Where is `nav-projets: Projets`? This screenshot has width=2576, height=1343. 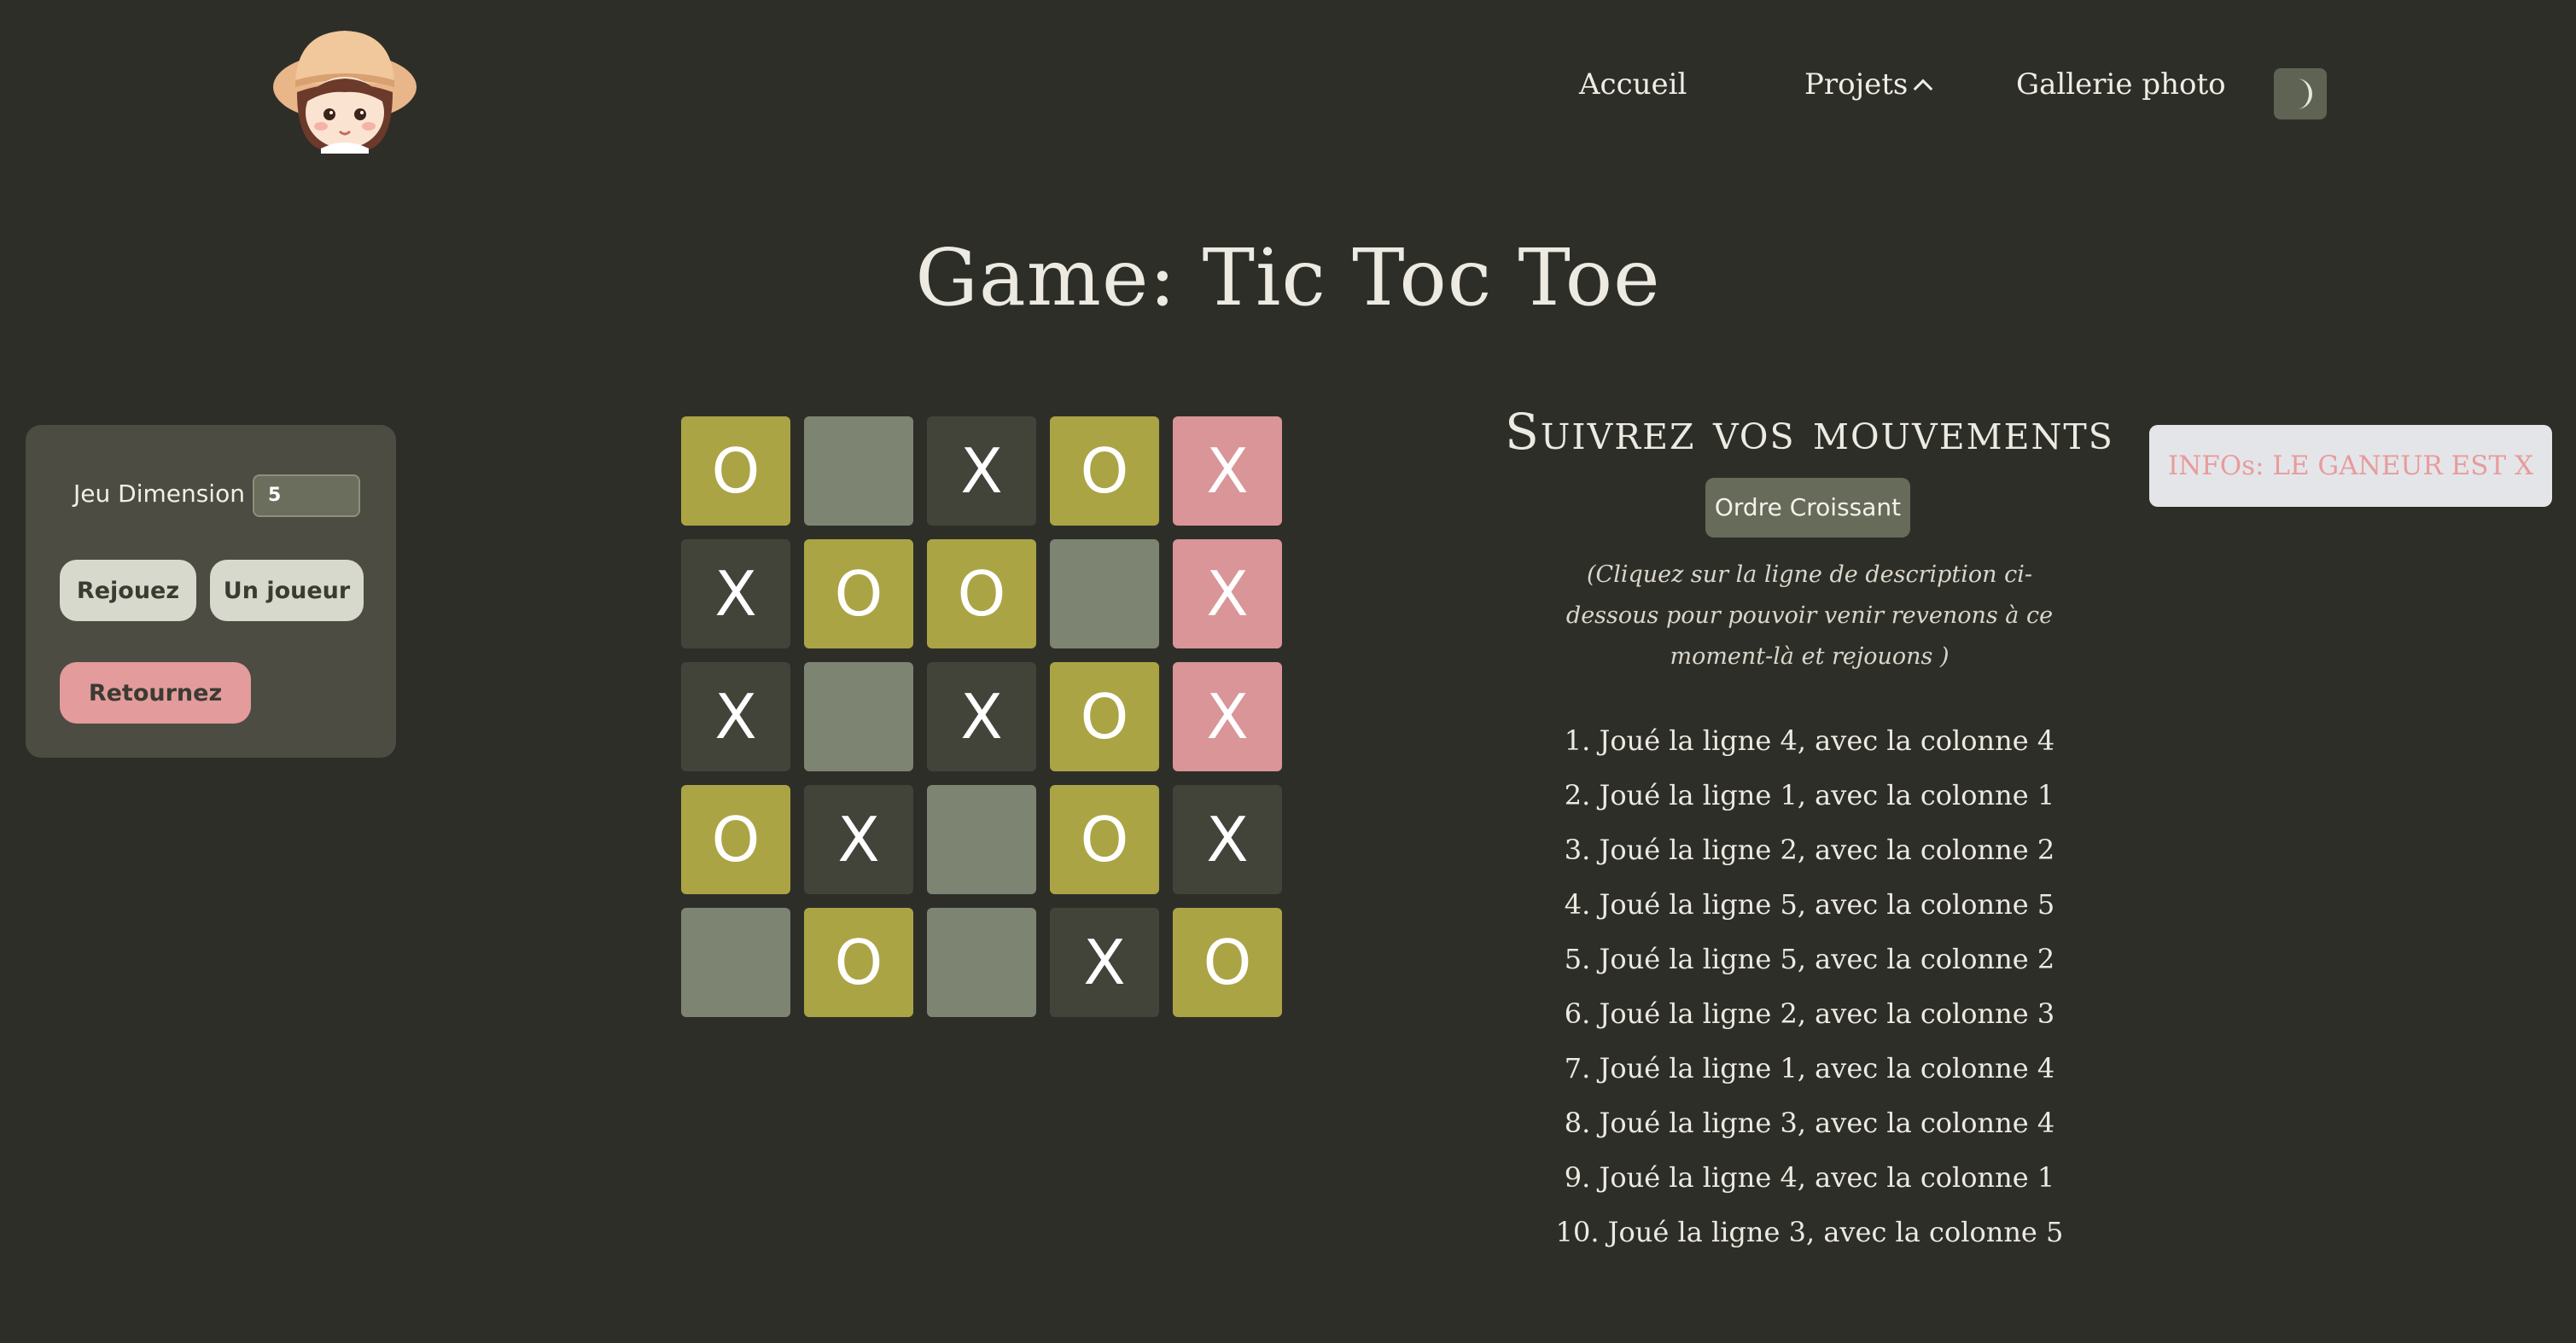 nav-projets: Projets is located at coordinates (1868, 84).